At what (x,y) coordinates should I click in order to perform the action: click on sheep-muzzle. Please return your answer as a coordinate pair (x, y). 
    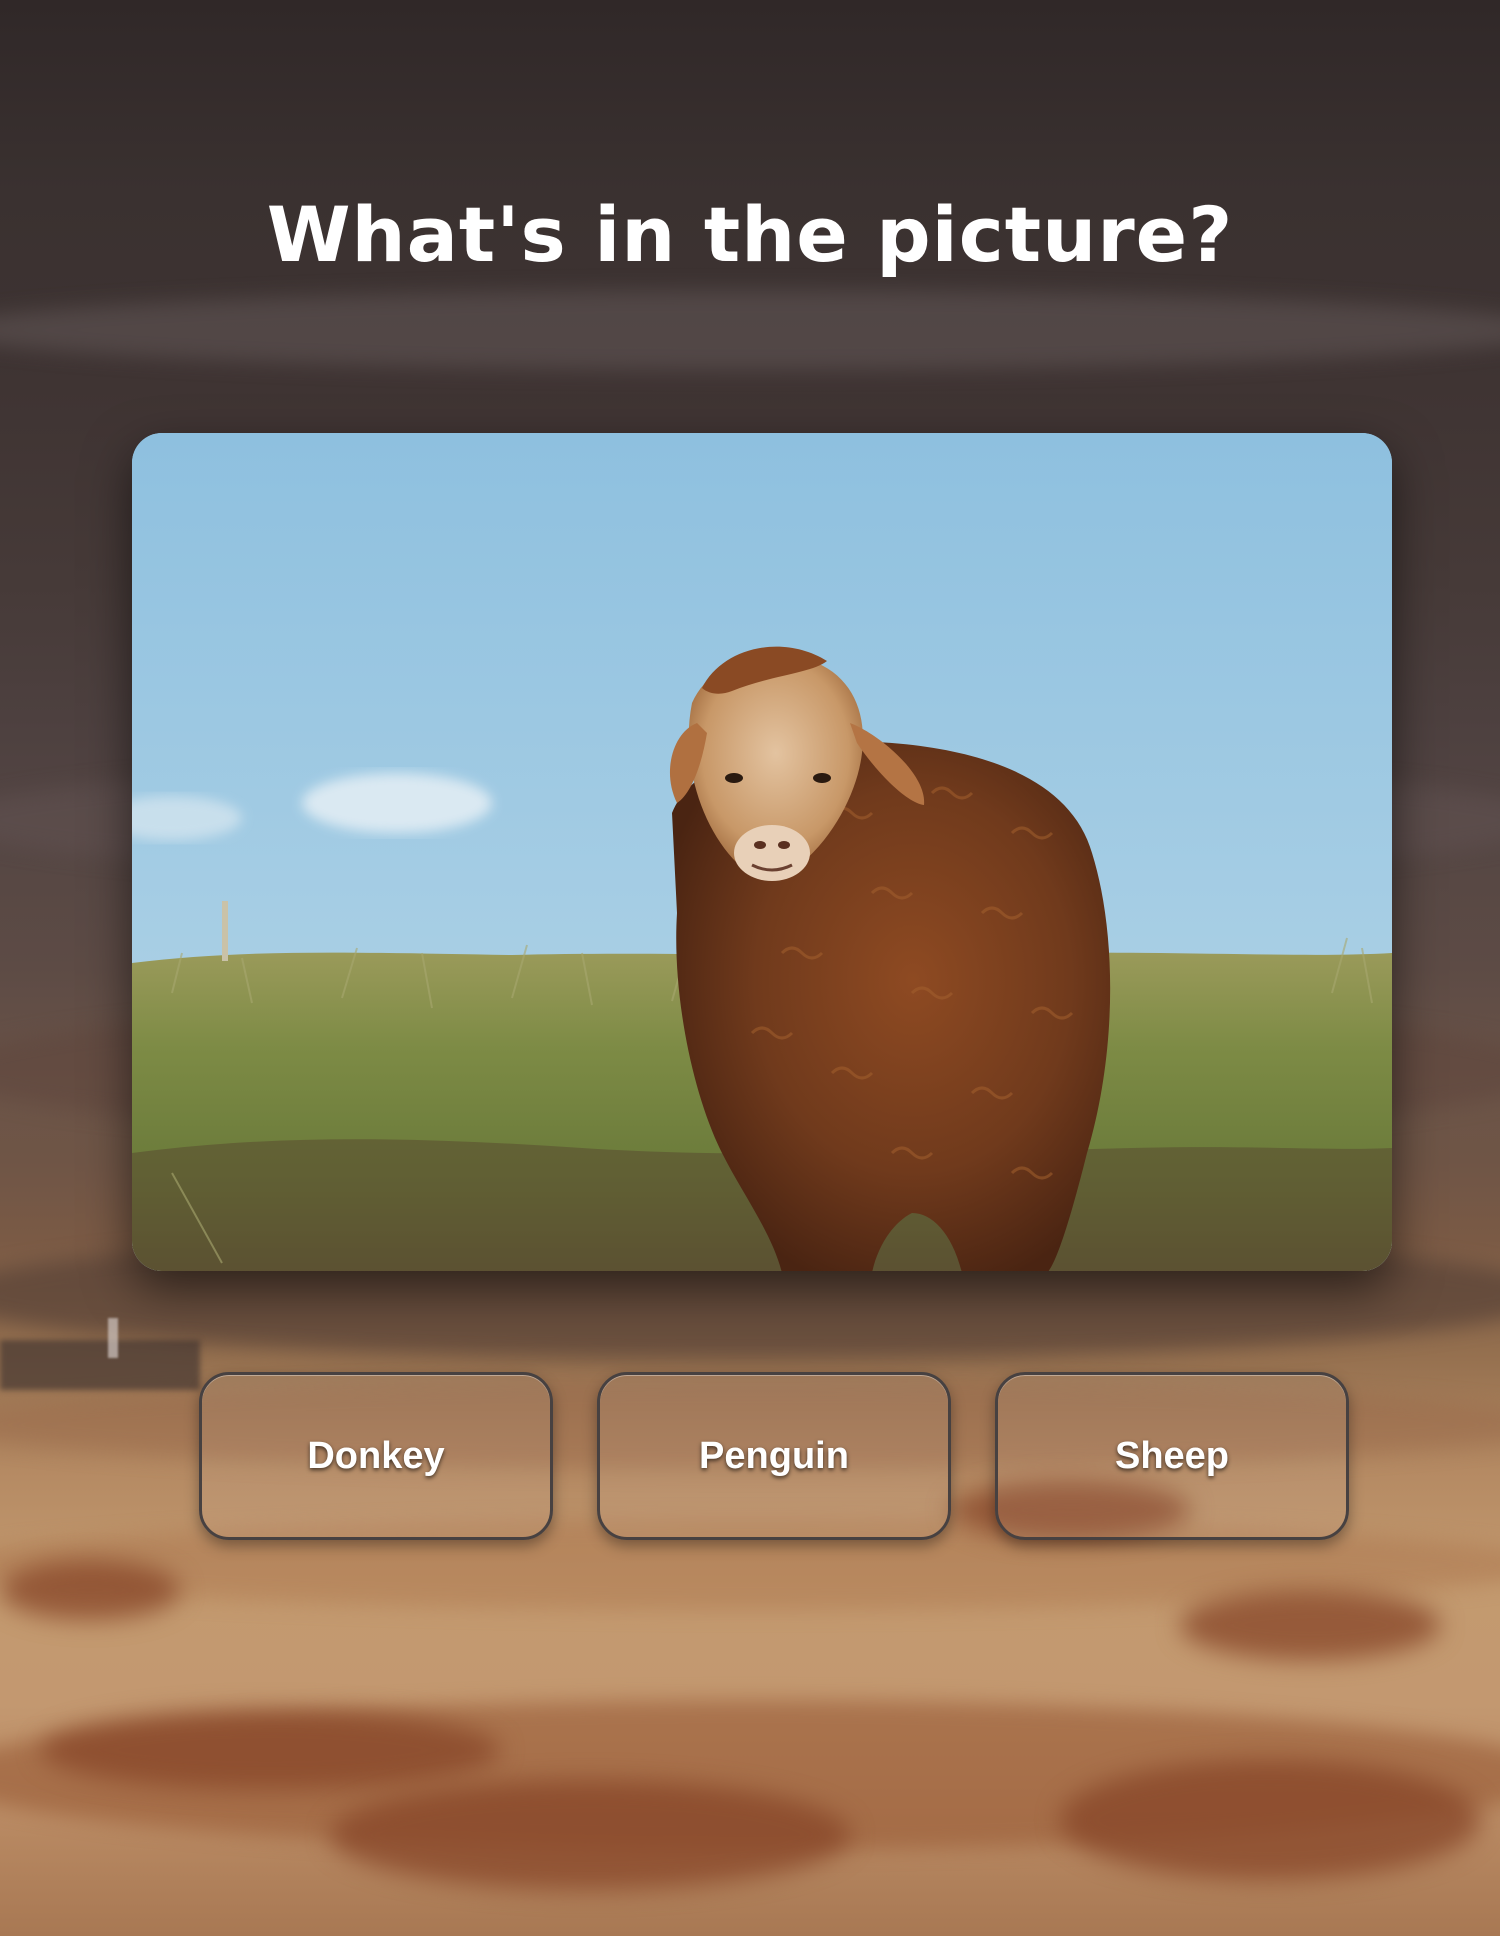
    Looking at the image, I should click on (772, 853).